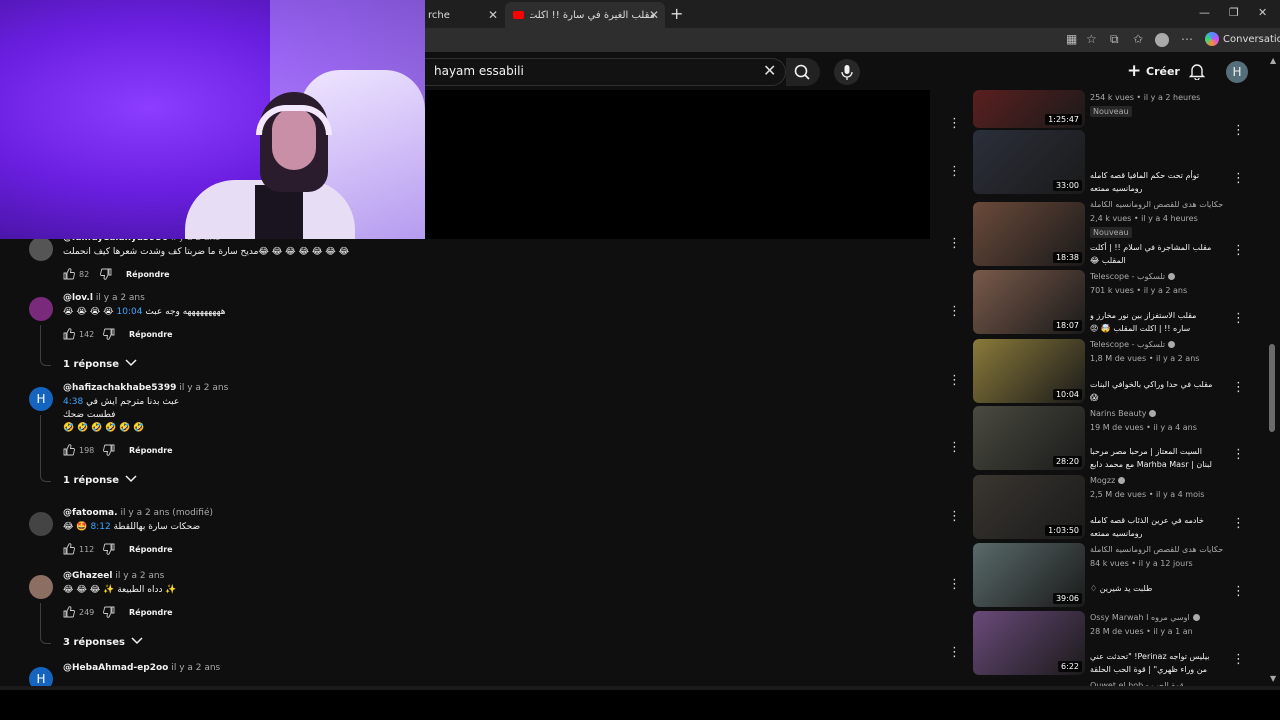  I want to click on search-query: hayam essabili, so click(479, 71).